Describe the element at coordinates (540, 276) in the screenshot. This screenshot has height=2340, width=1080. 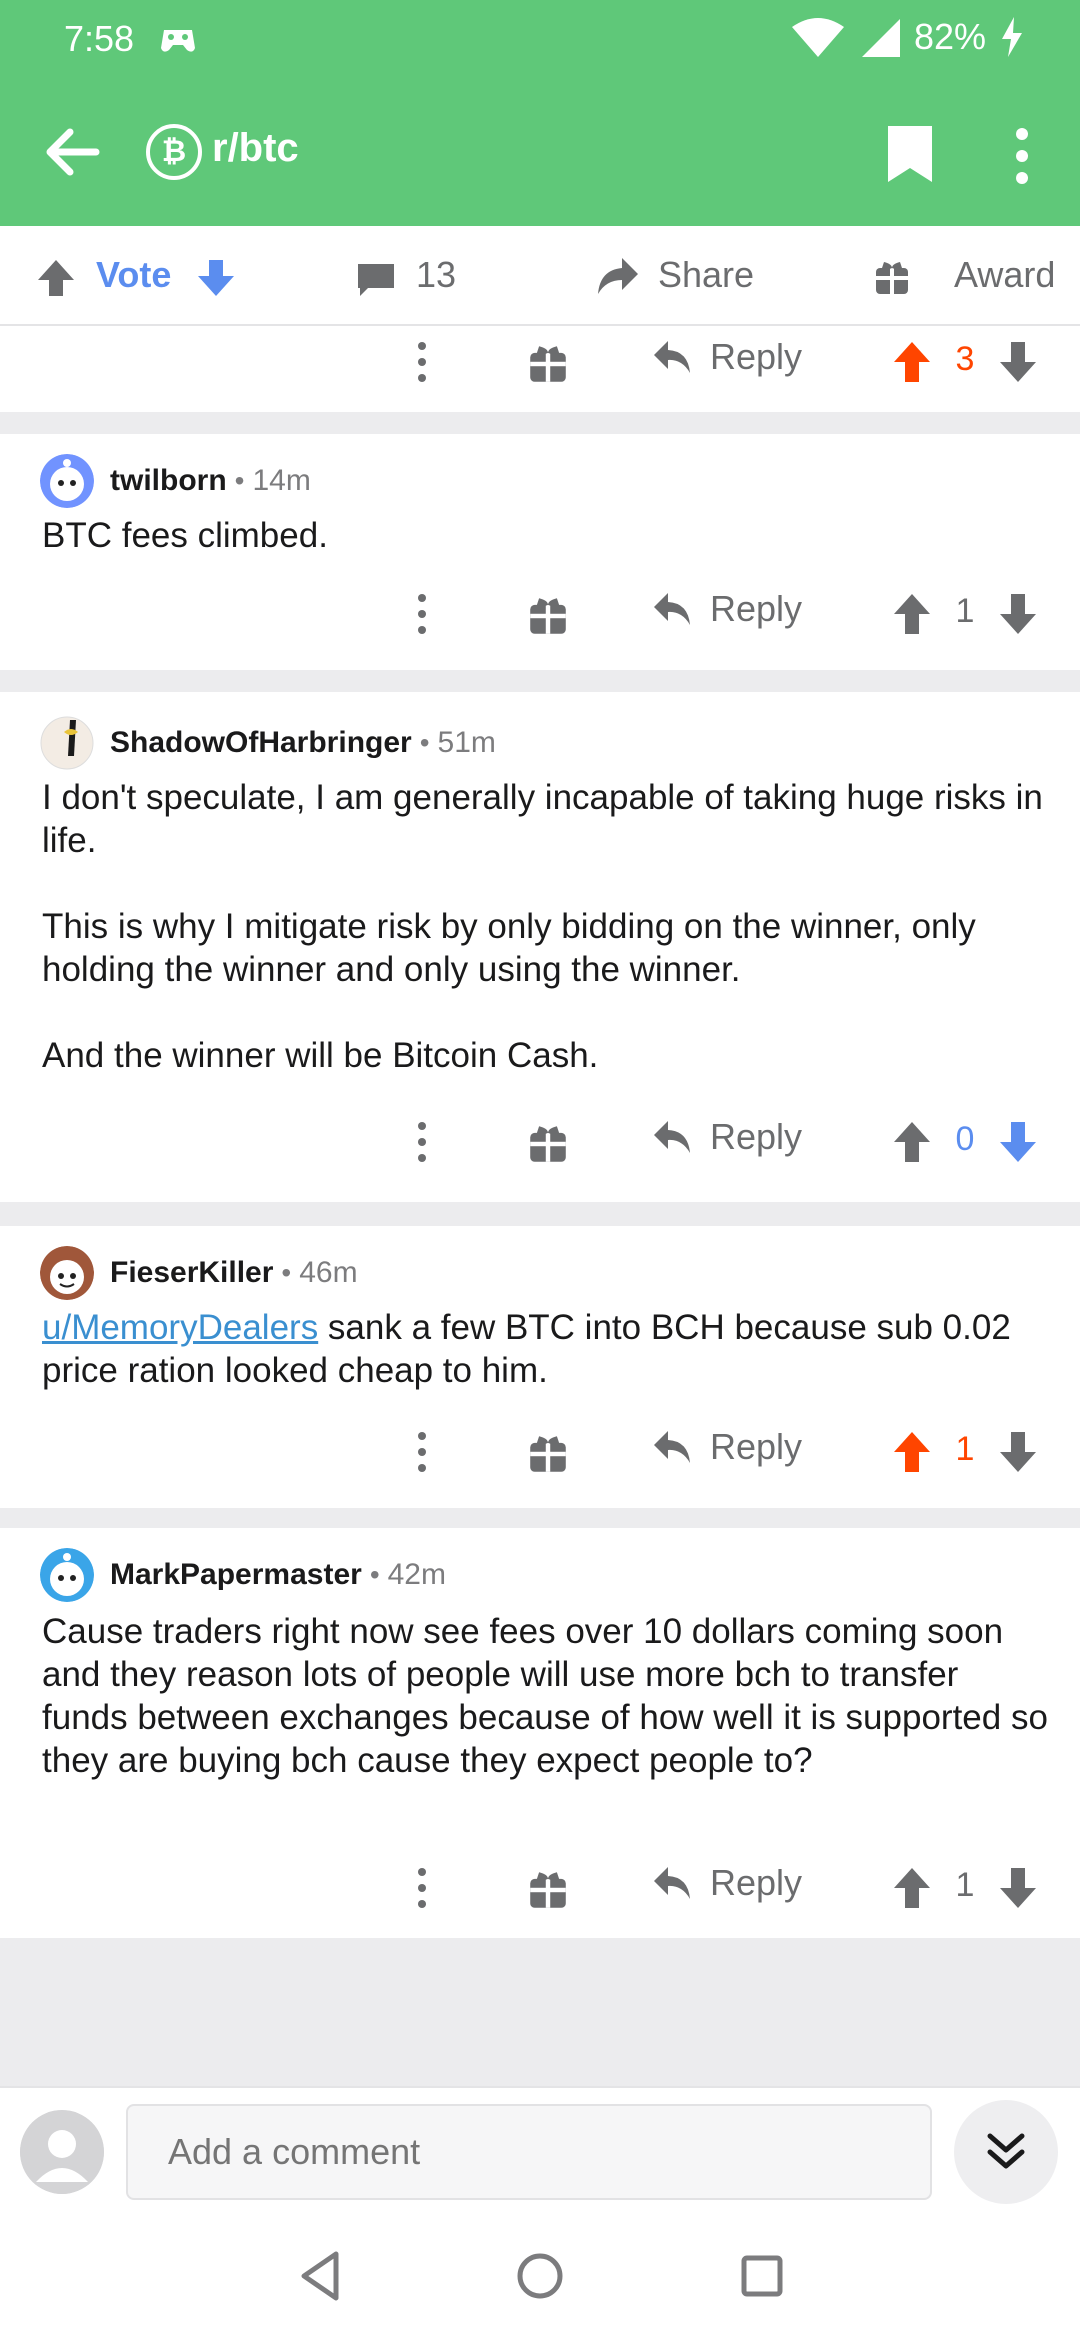
I see `post-action-bar: Vote 13 Share Award` at that location.